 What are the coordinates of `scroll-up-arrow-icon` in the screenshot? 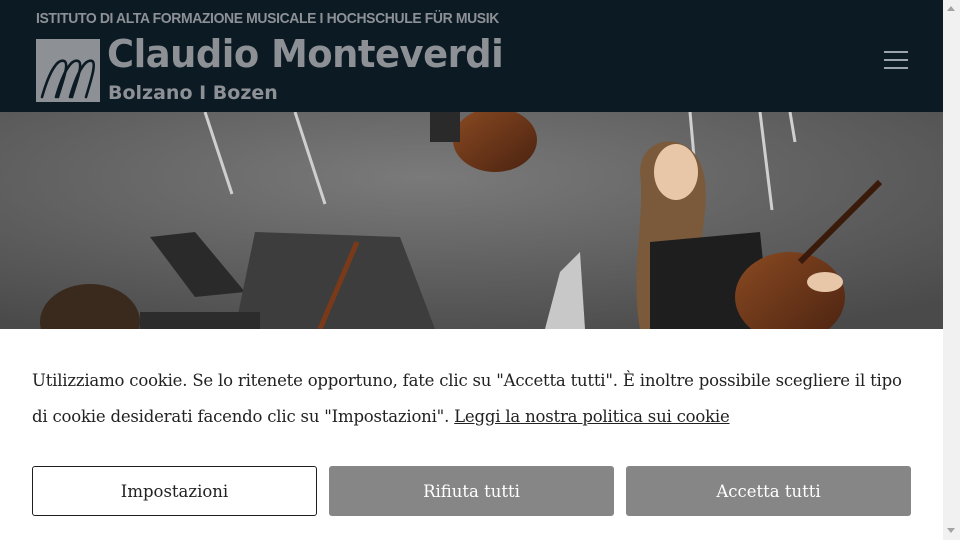 It's located at (951, 8).